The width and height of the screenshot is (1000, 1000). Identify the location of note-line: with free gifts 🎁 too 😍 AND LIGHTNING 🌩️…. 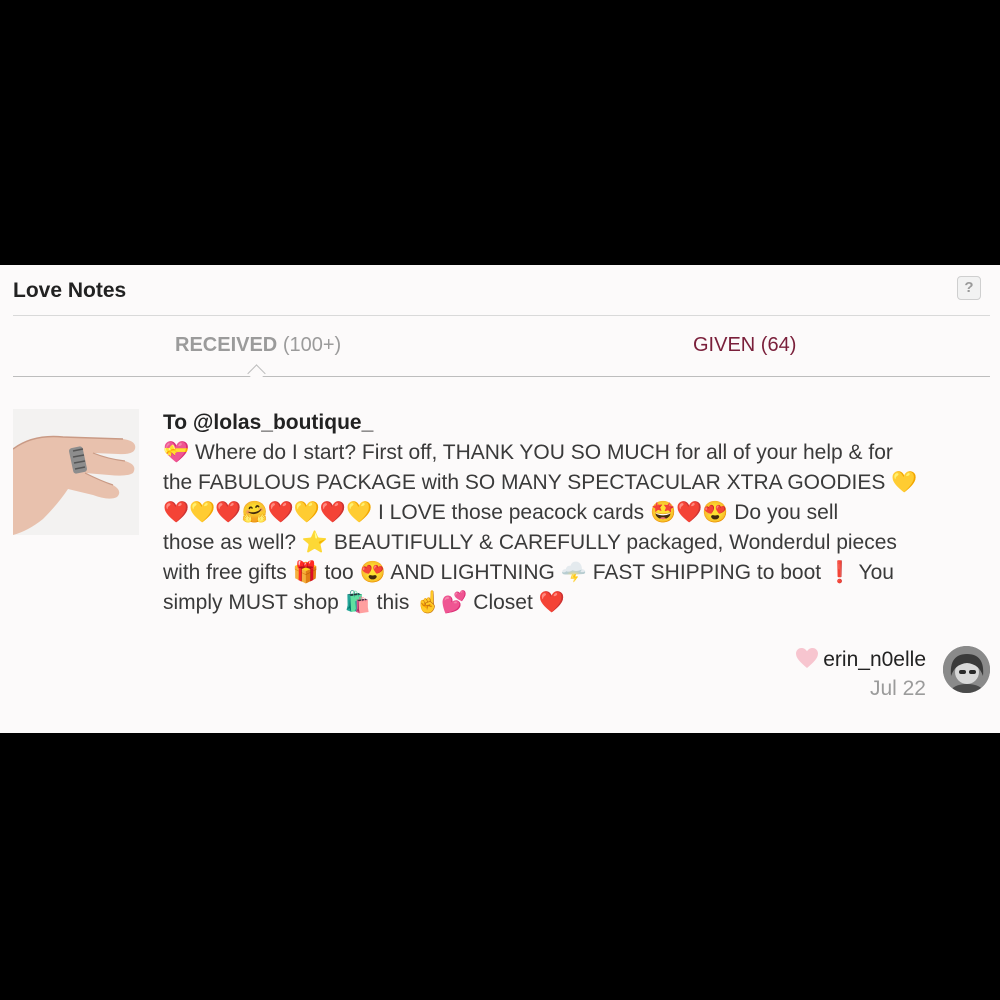
(528, 572).